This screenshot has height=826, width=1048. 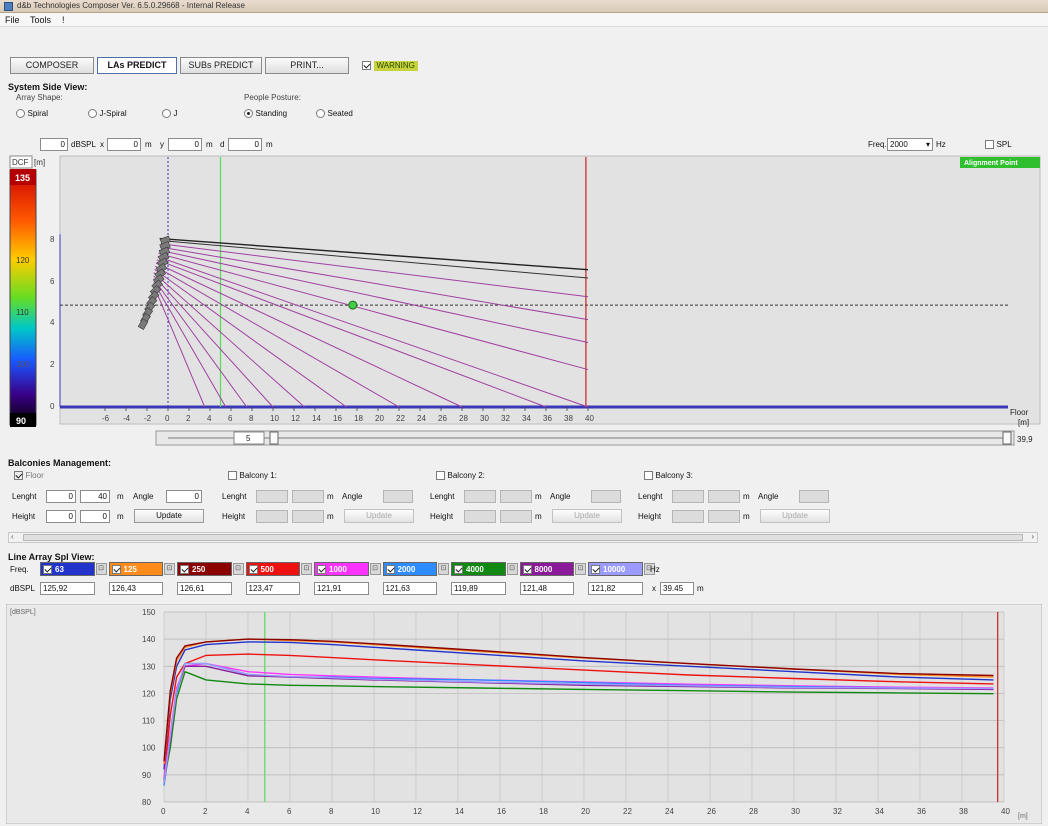 I want to click on balcony-1-length-b, so click(x=308, y=496).